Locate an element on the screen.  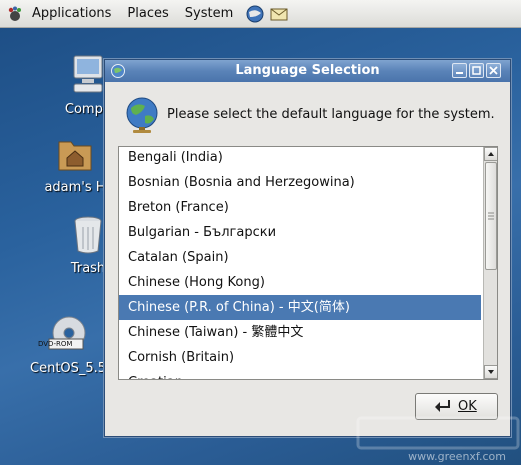
list-item: Croatian is located at coordinates (300, 374).